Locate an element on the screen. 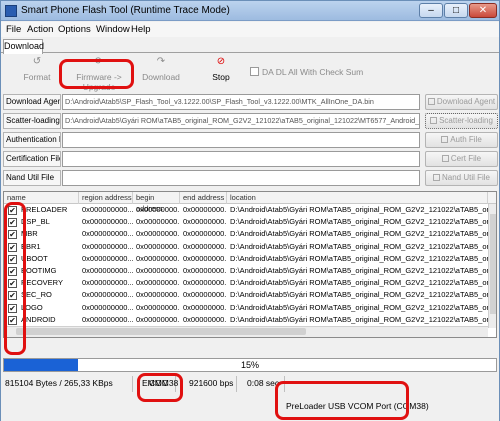  cell-name: EBR1 is located at coordinates (31, 246).